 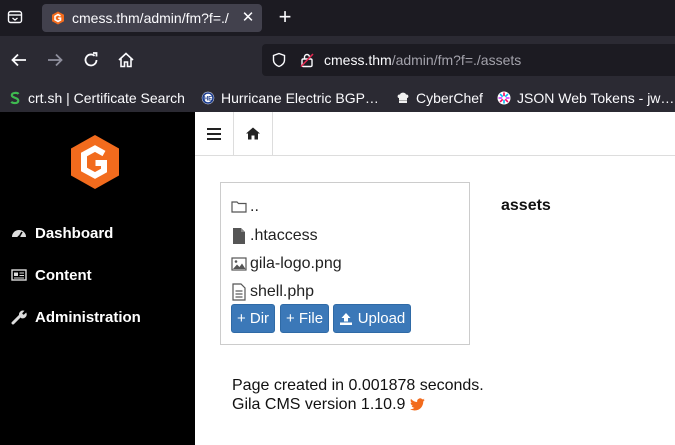 What do you see at coordinates (239, 207) in the screenshot?
I see `folder-icon` at bounding box center [239, 207].